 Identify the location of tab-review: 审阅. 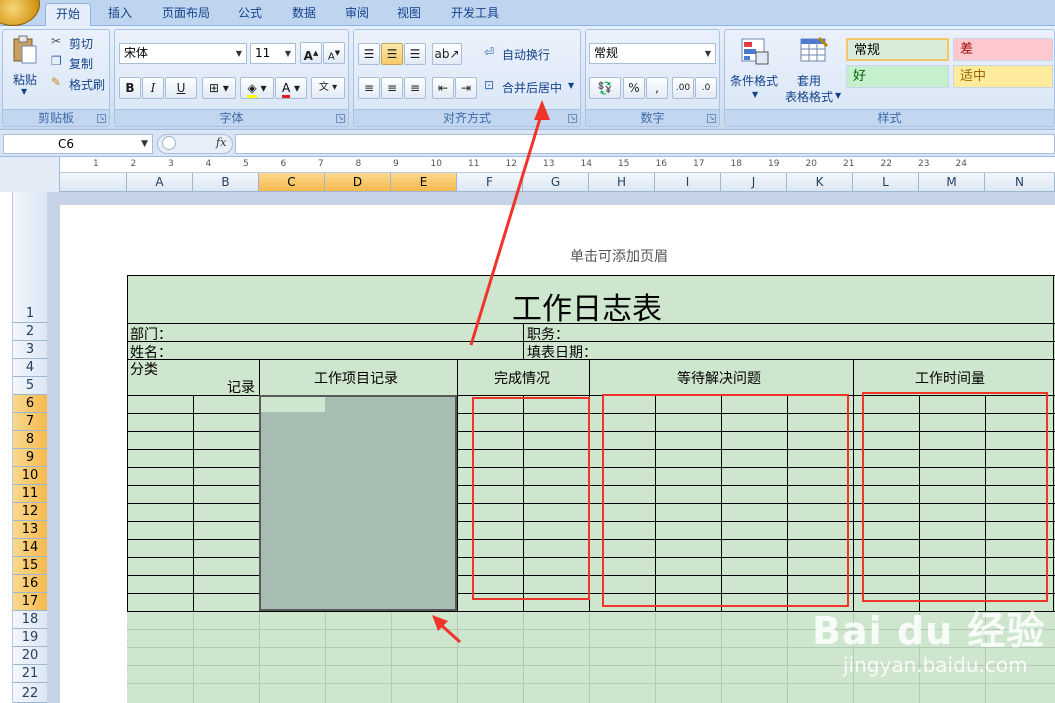
(357, 14).